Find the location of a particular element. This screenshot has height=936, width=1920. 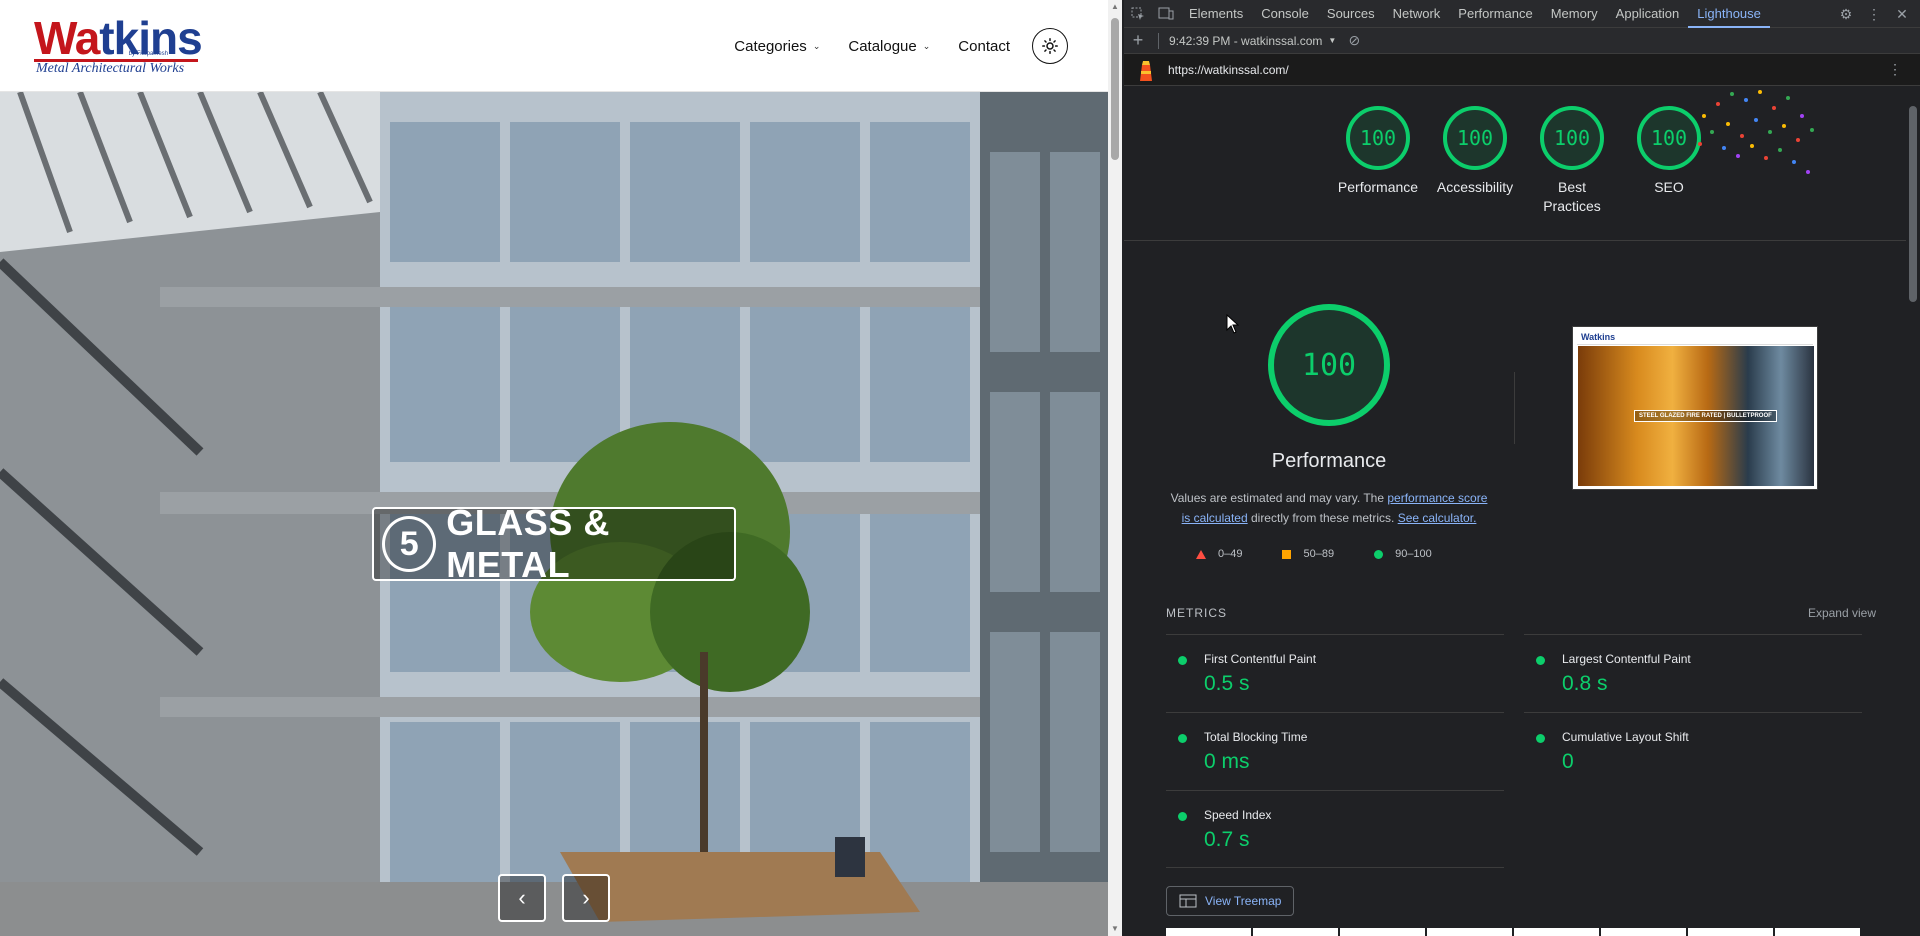

gauge-label: SEO is located at coordinates (1669, 187).